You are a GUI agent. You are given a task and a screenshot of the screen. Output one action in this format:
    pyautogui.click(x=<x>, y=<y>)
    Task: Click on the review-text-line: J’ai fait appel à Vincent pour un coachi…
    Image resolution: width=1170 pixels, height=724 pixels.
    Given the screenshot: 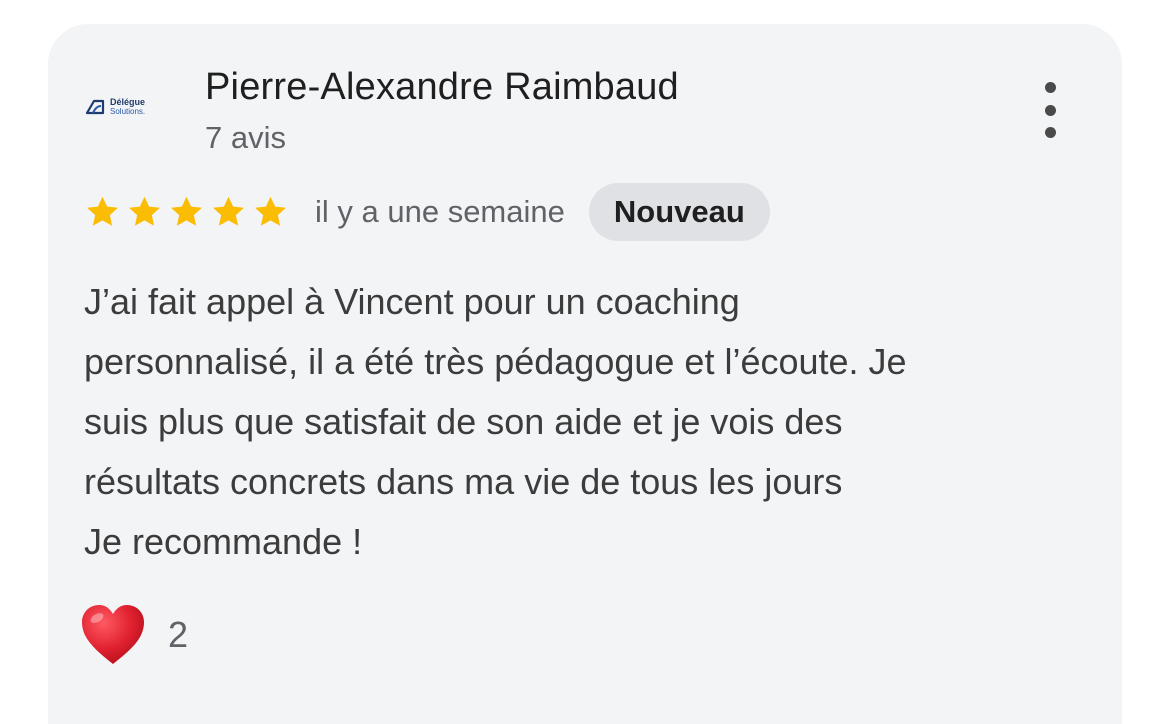 What is the action you would take?
    pyautogui.click(x=412, y=301)
    